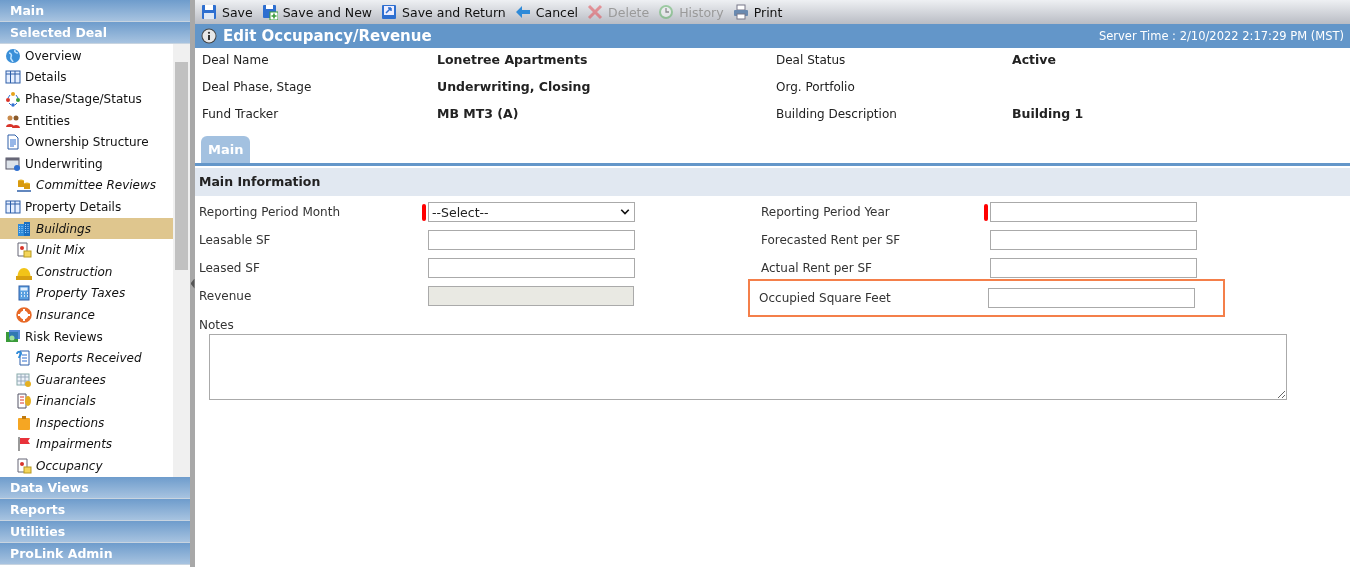  I want to click on window-icon, so click(13, 163).